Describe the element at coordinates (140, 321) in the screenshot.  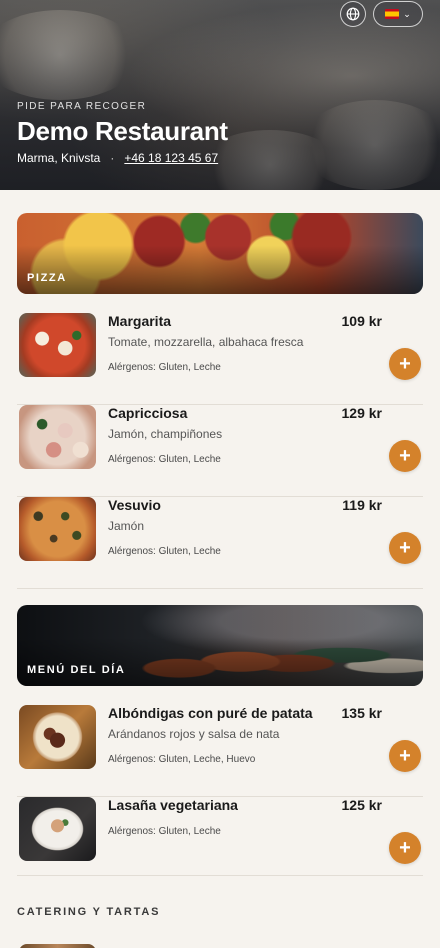
I see `item-name: Margarita` at that location.